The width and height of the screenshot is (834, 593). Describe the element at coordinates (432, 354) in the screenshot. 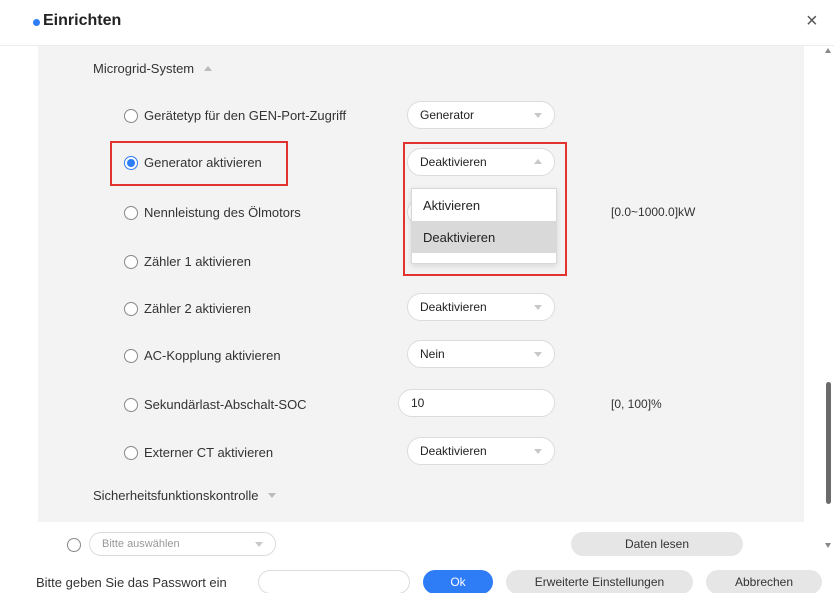

I see `ac-coupling-value: Nein` at that location.